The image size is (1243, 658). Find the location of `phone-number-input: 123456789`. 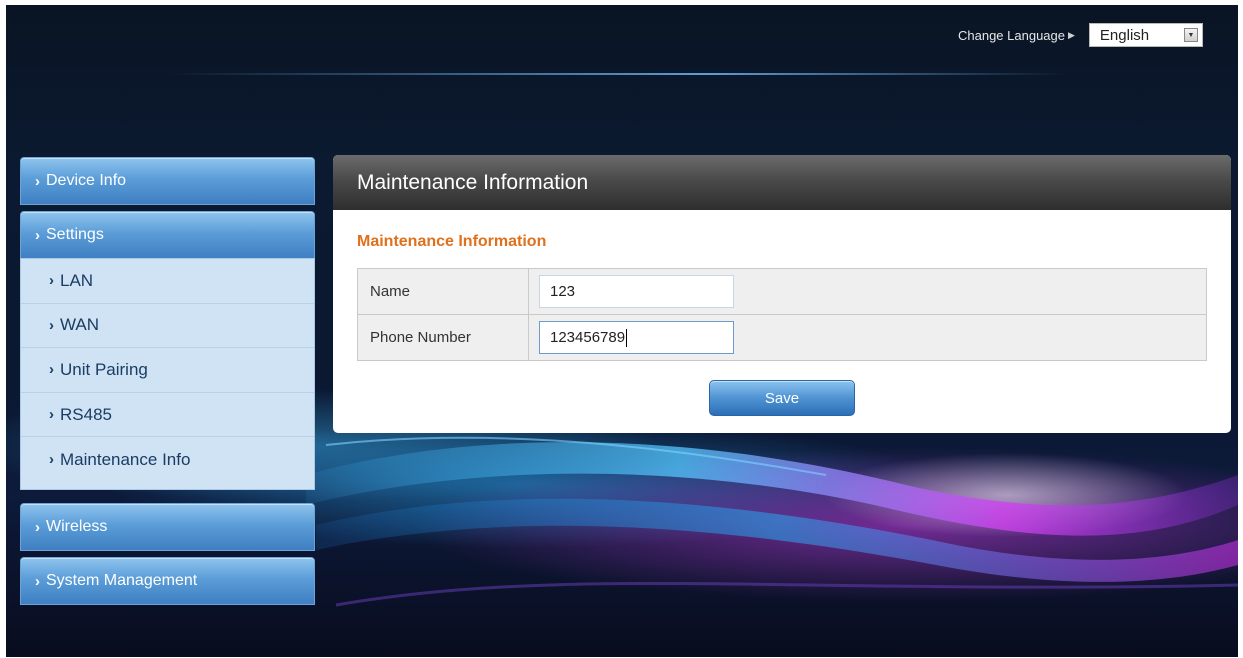

phone-number-input: 123456789 is located at coordinates (636, 337).